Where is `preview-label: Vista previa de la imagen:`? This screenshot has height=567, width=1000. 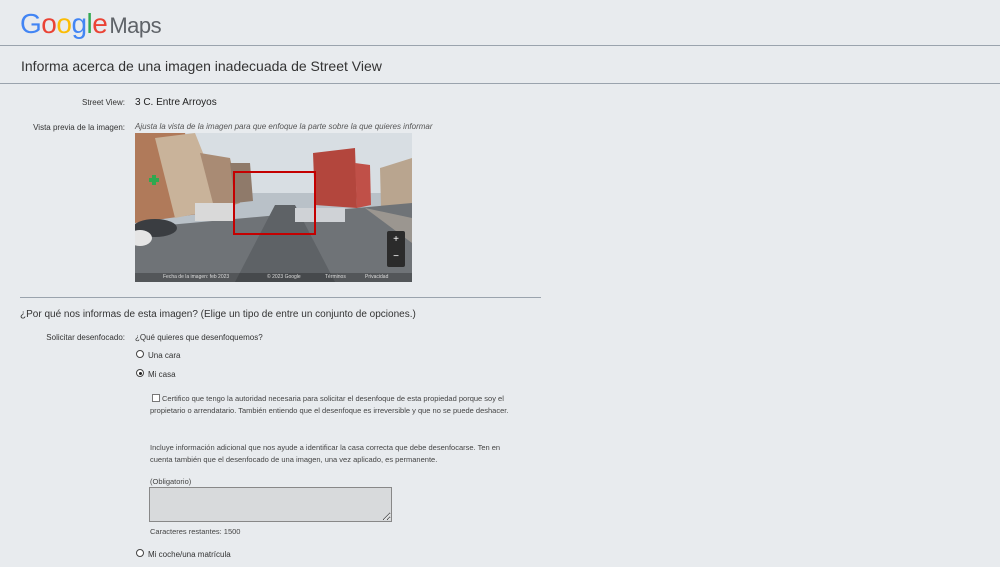 preview-label: Vista previa de la imagen: is located at coordinates (79, 127).